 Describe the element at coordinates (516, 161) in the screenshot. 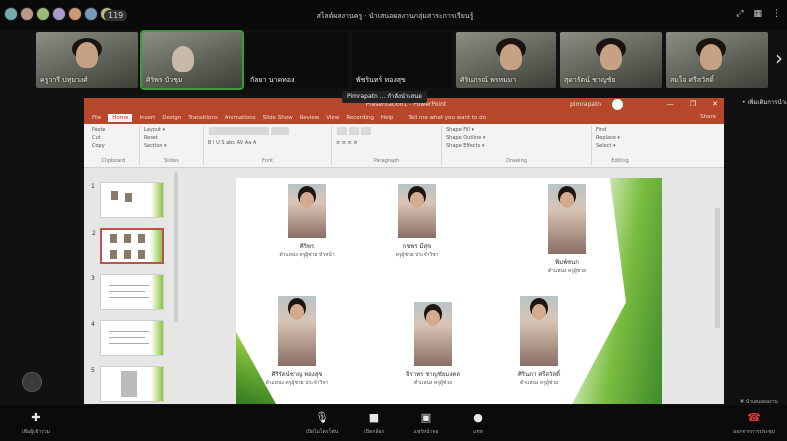

I see `group-label: Drawing` at that location.